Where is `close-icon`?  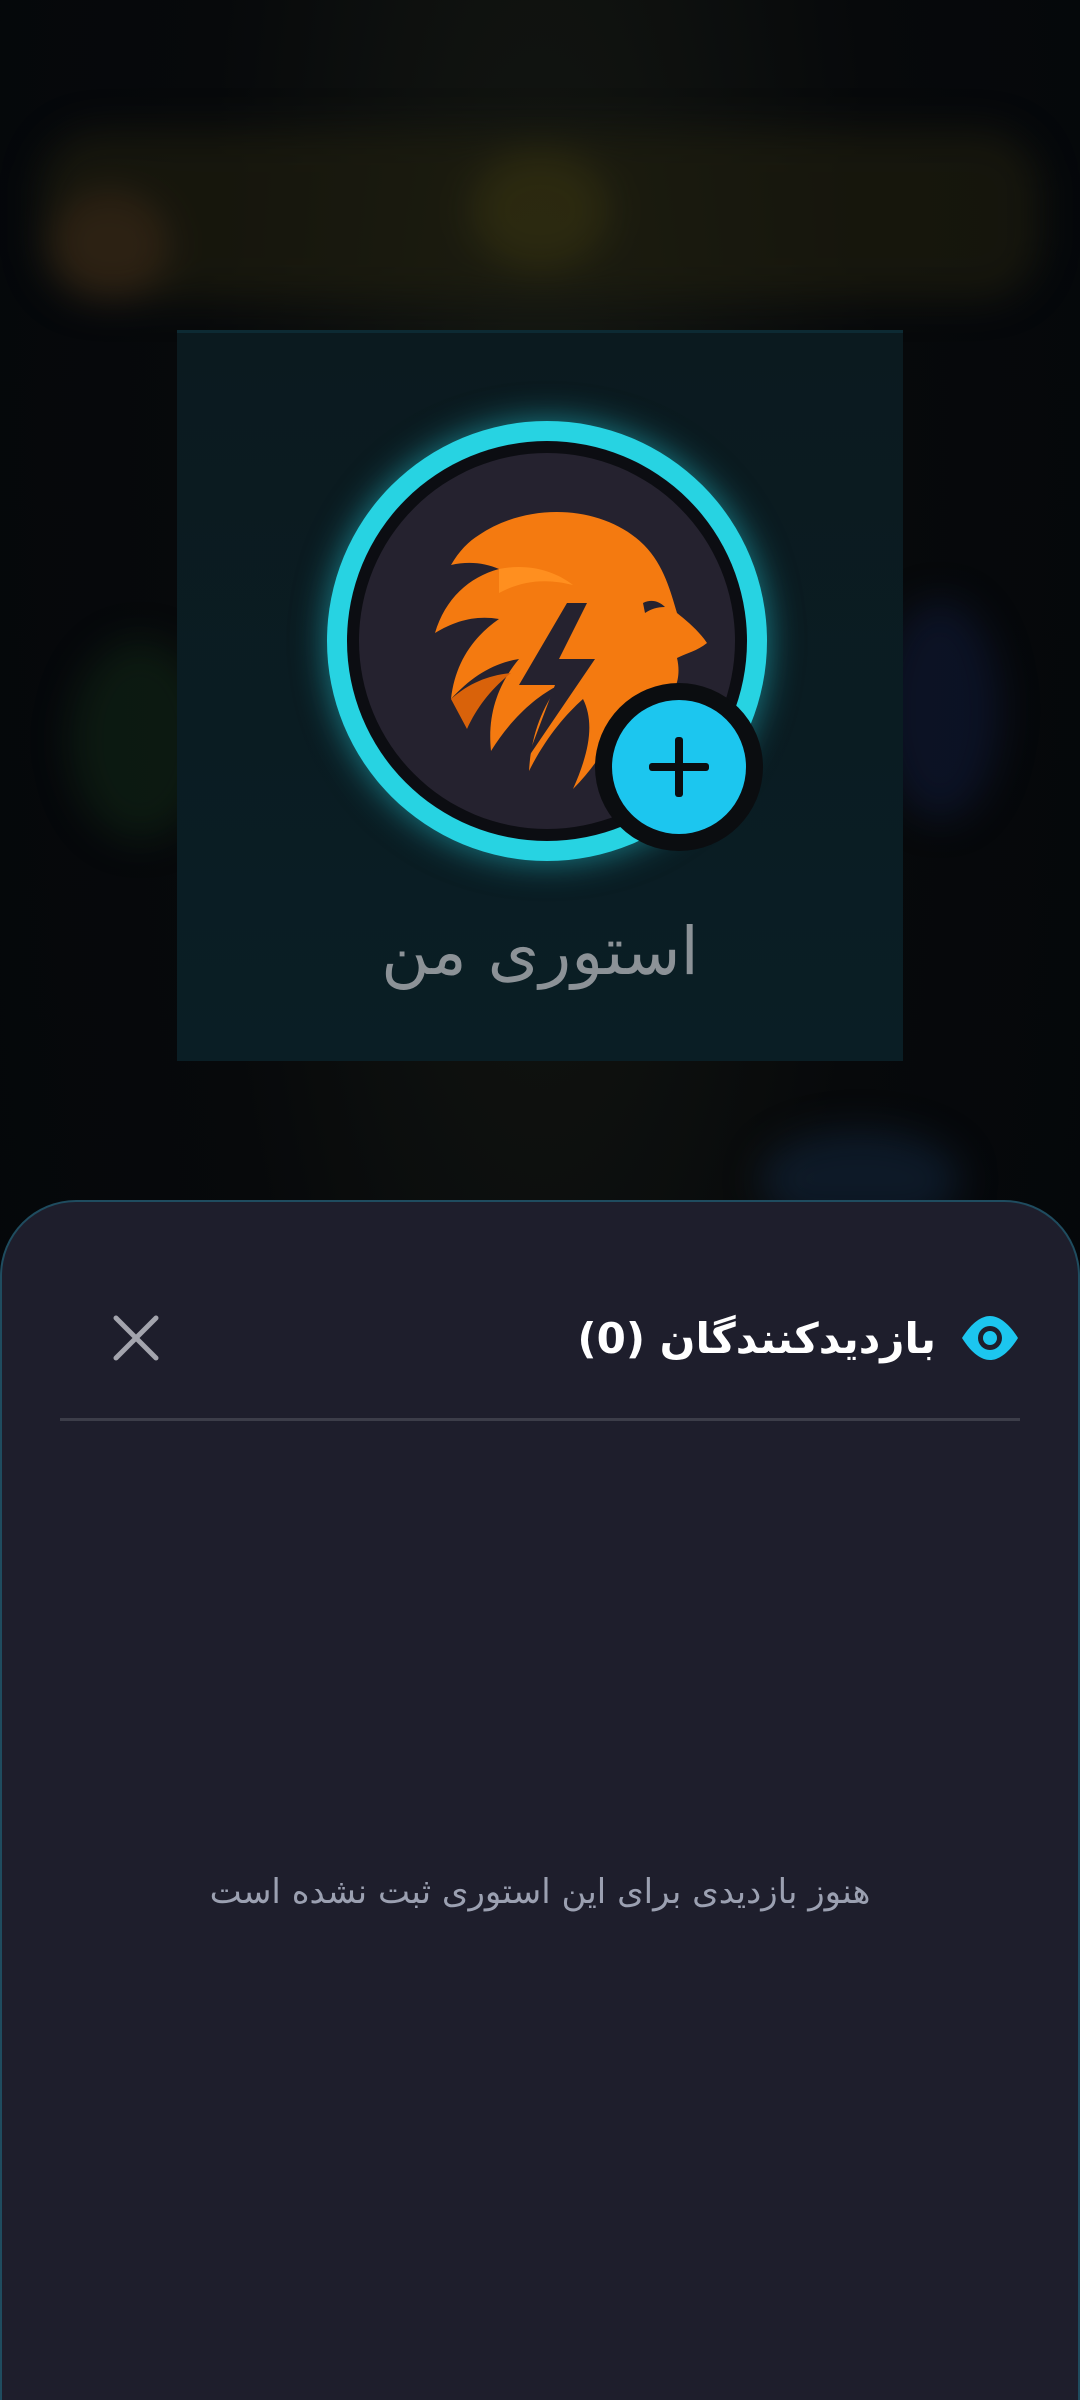 close-icon is located at coordinates (136, 1338).